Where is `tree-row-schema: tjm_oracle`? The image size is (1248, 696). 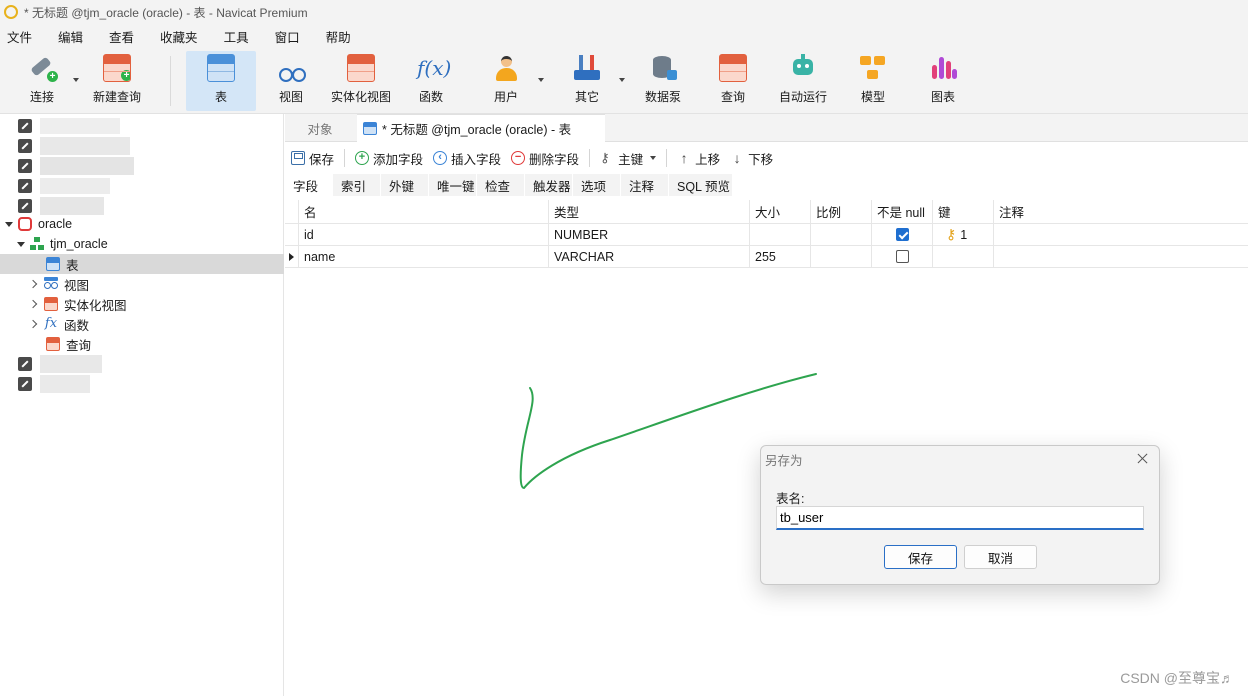
tree-row-schema: tjm_oracle is located at coordinates (142, 244).